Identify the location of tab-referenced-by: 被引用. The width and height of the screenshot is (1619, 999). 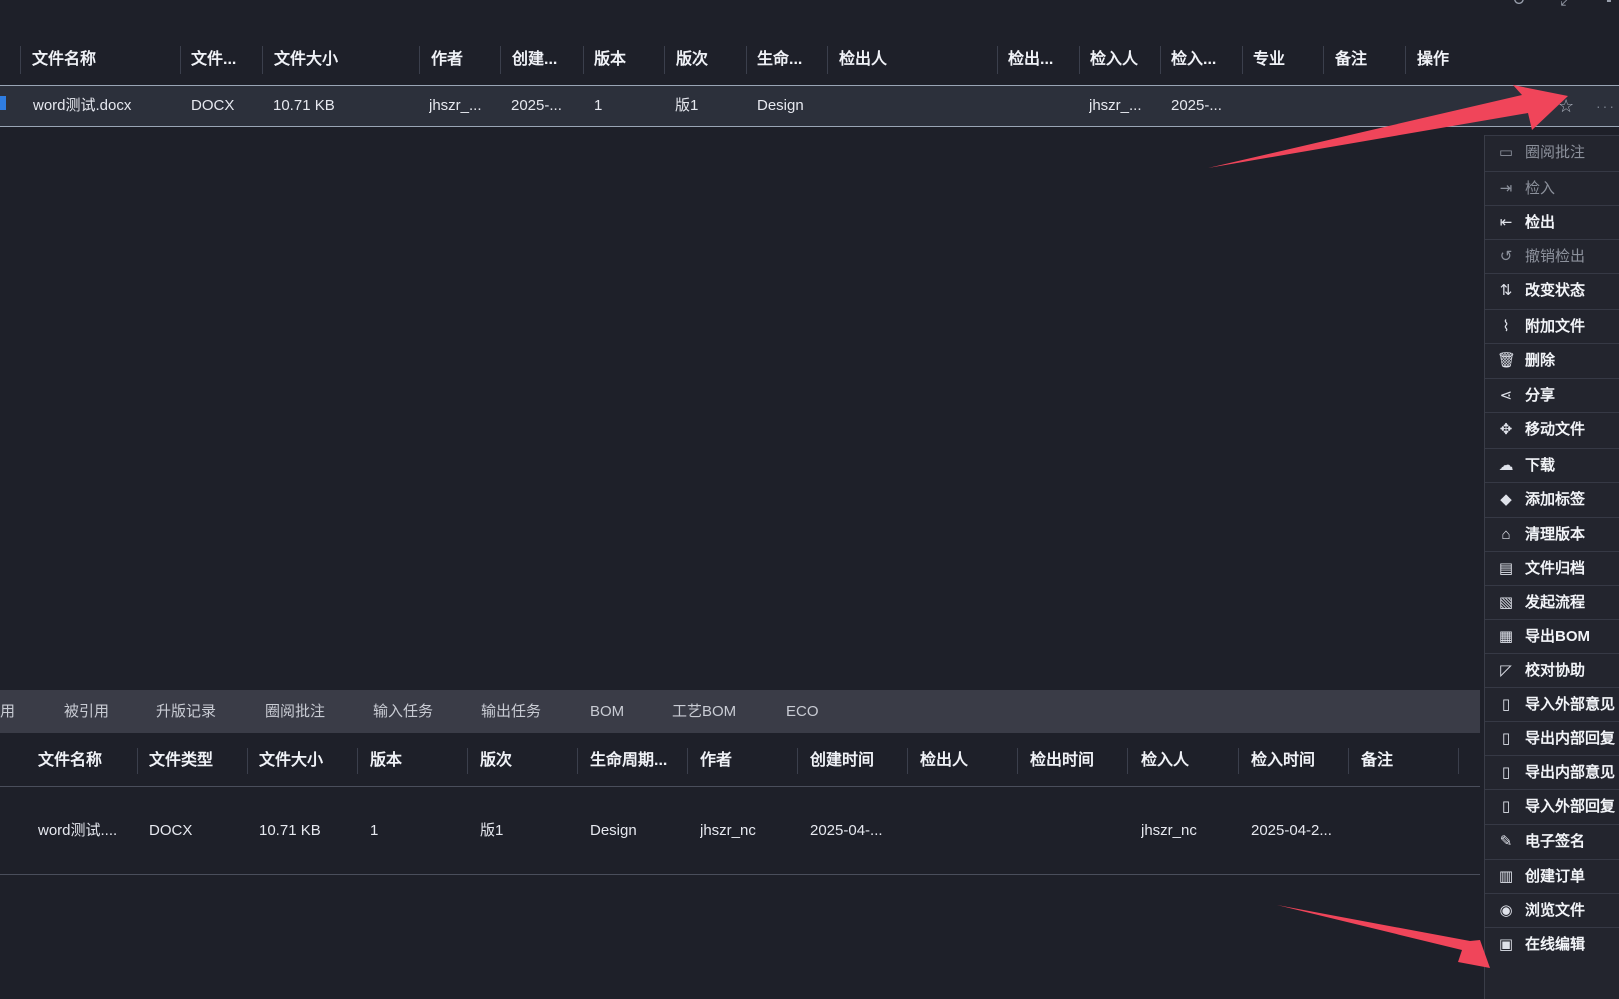
(86, 711).